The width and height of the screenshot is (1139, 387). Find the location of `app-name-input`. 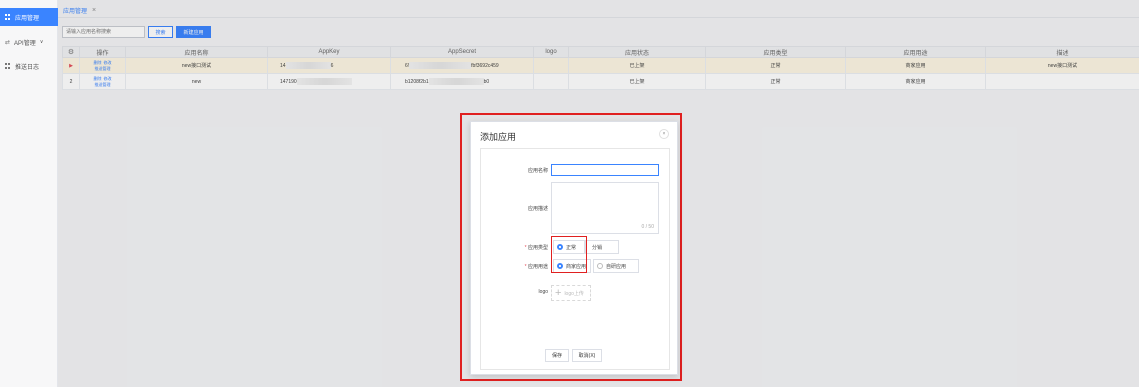

app-name-input is located at coordinates (605, 170).